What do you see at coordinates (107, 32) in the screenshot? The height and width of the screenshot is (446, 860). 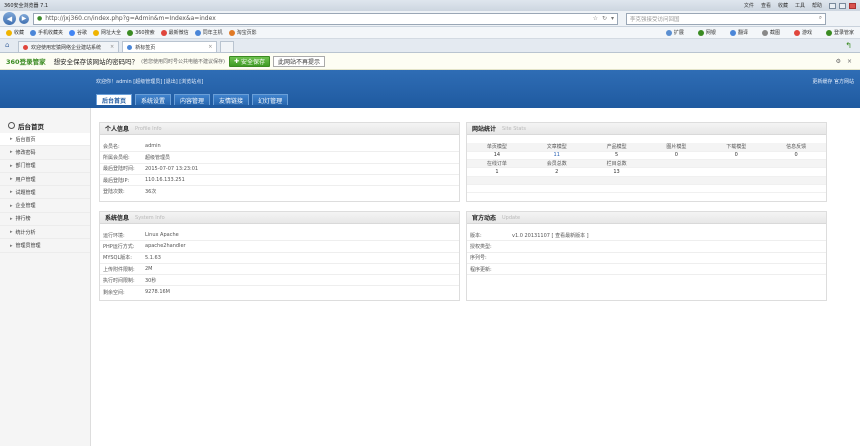 I see `fav-item: 网址大全` at bounding box center [107, 32].